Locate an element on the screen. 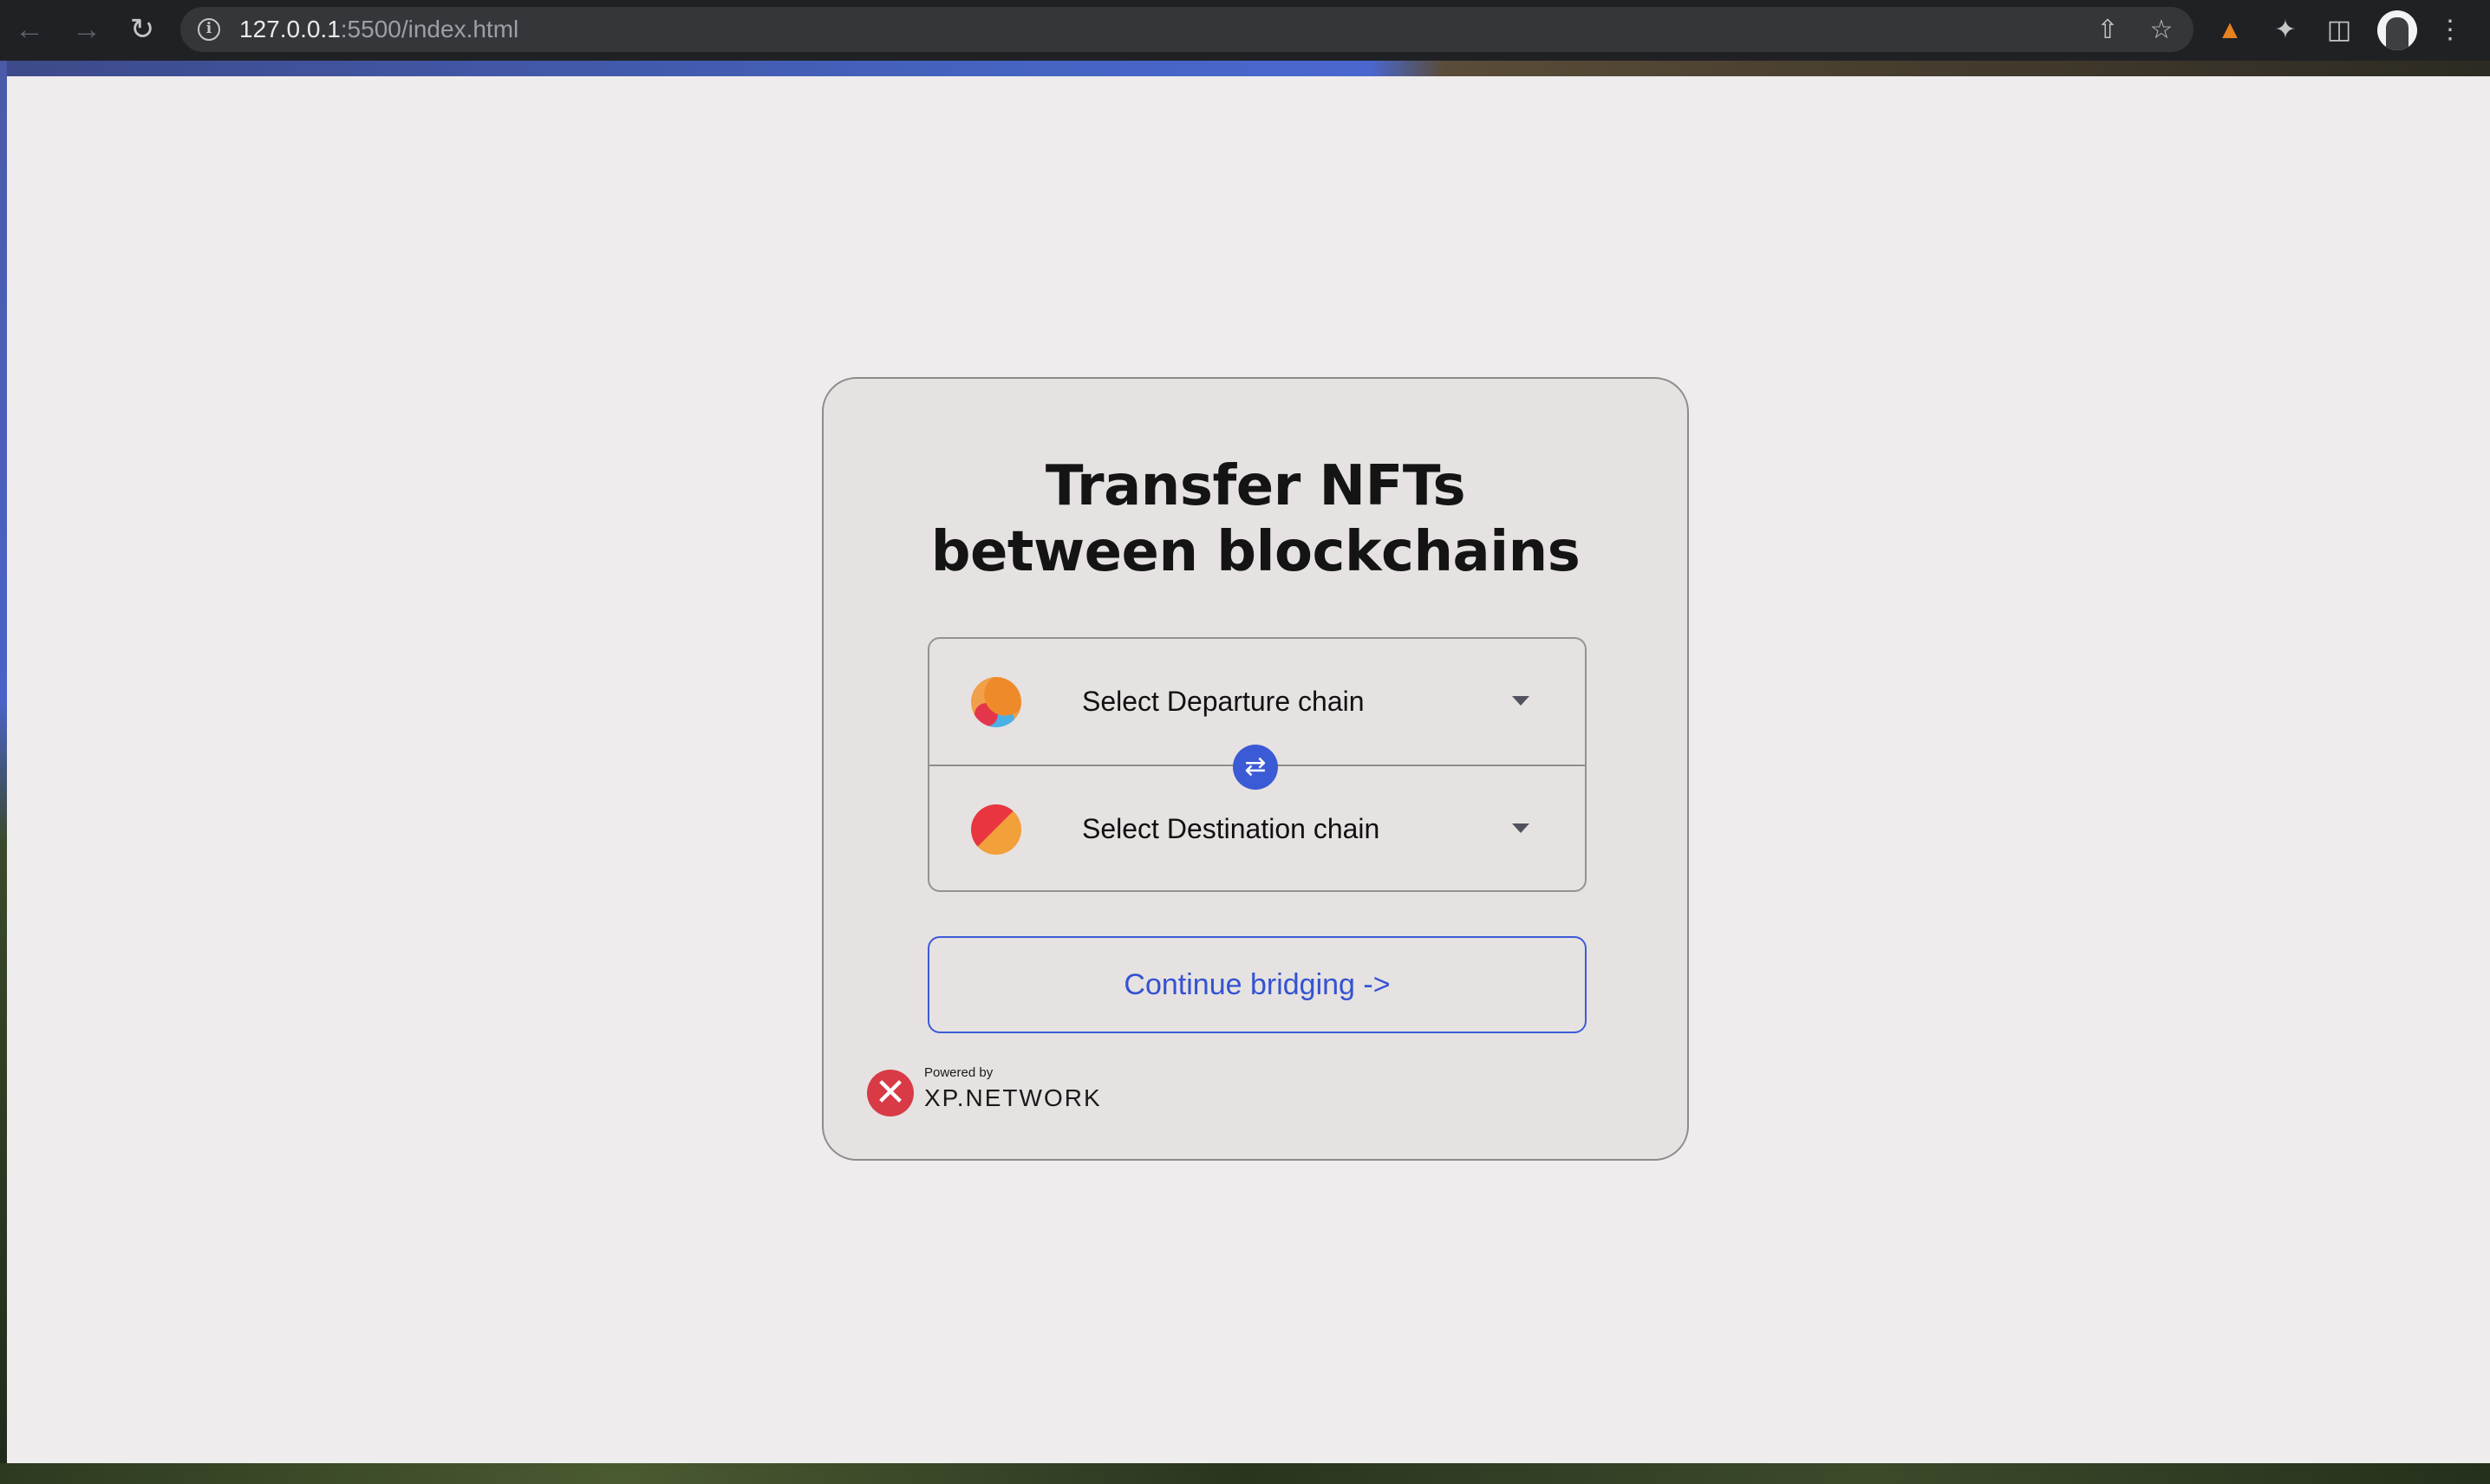  desktop-background-left is located at coordinates (3, 772).